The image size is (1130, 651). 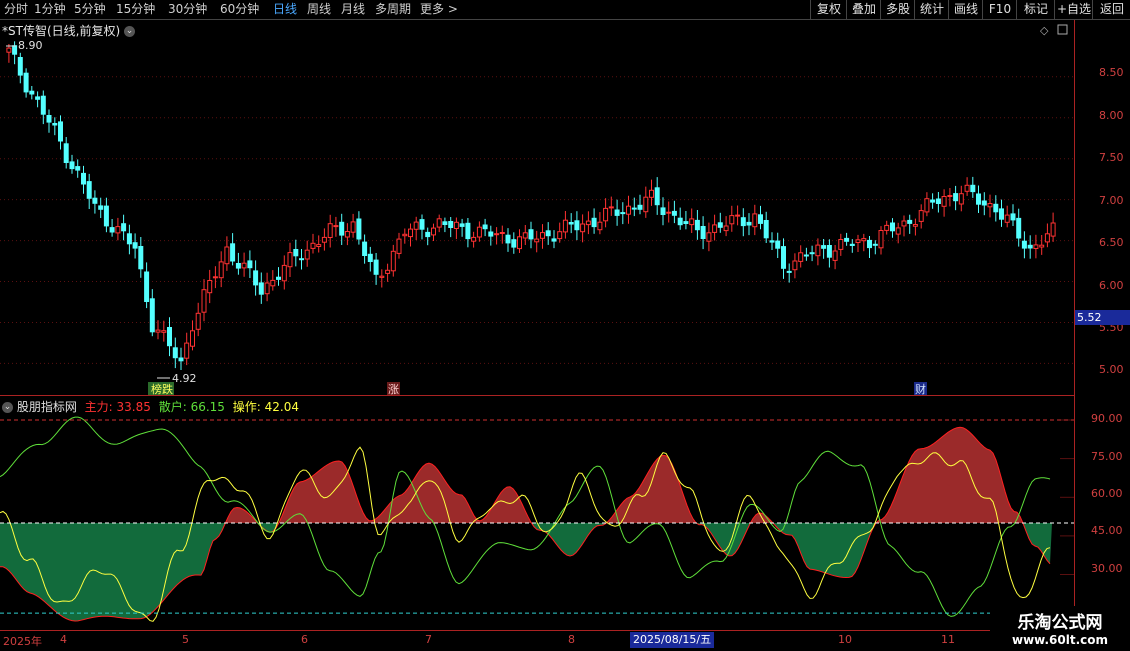 What do you see at coordinates (1111, 285) in the screenshot?
I see `price-tick: 6.00` at bounding box center [1111, 285].